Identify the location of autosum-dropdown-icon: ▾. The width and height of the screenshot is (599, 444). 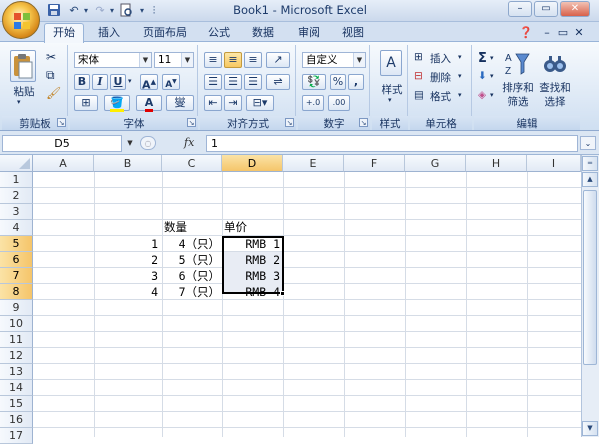
(492, 58).